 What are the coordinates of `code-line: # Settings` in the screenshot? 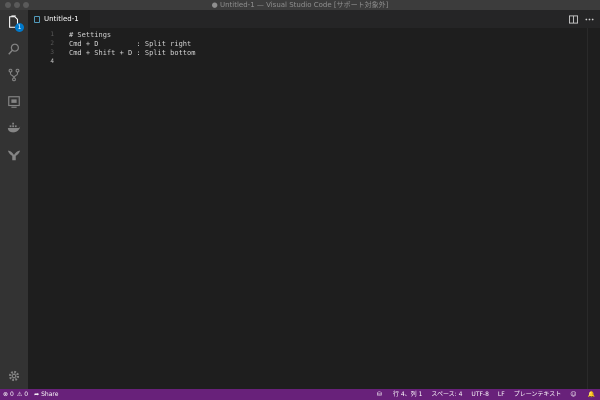 It's located at (90, 35).